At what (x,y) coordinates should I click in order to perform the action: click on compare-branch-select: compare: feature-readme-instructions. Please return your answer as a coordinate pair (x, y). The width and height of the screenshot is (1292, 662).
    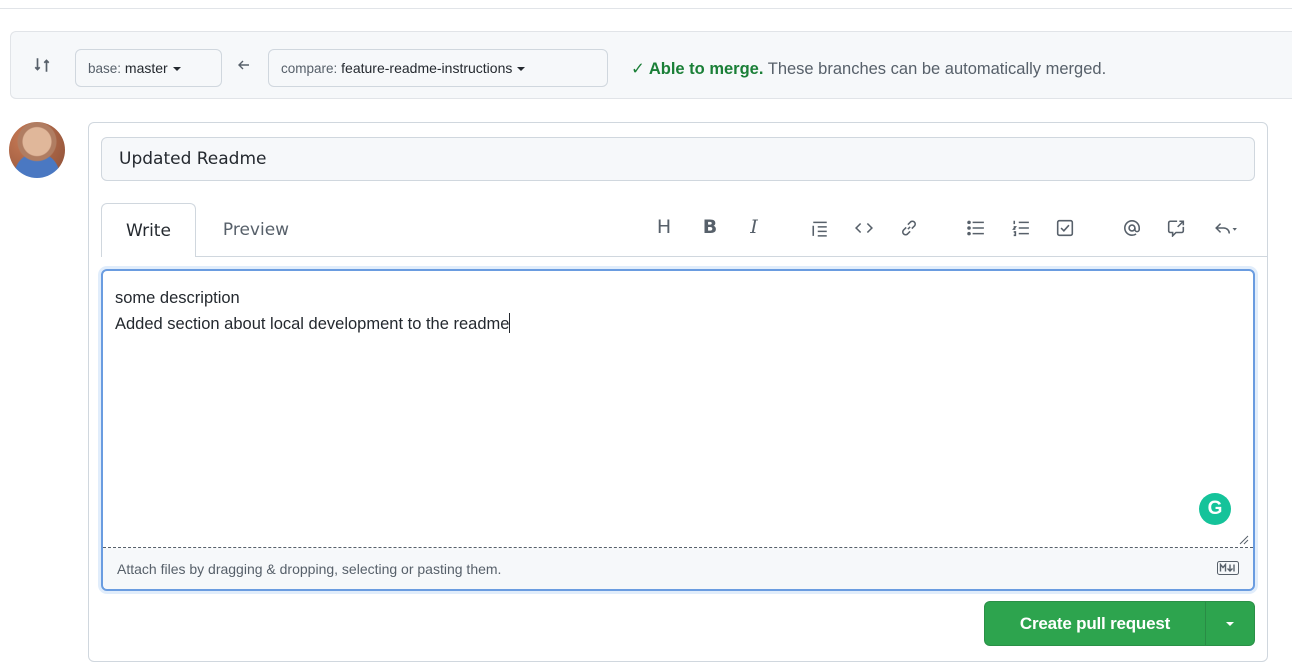
    Looking at the image, I should click on (438, 68).